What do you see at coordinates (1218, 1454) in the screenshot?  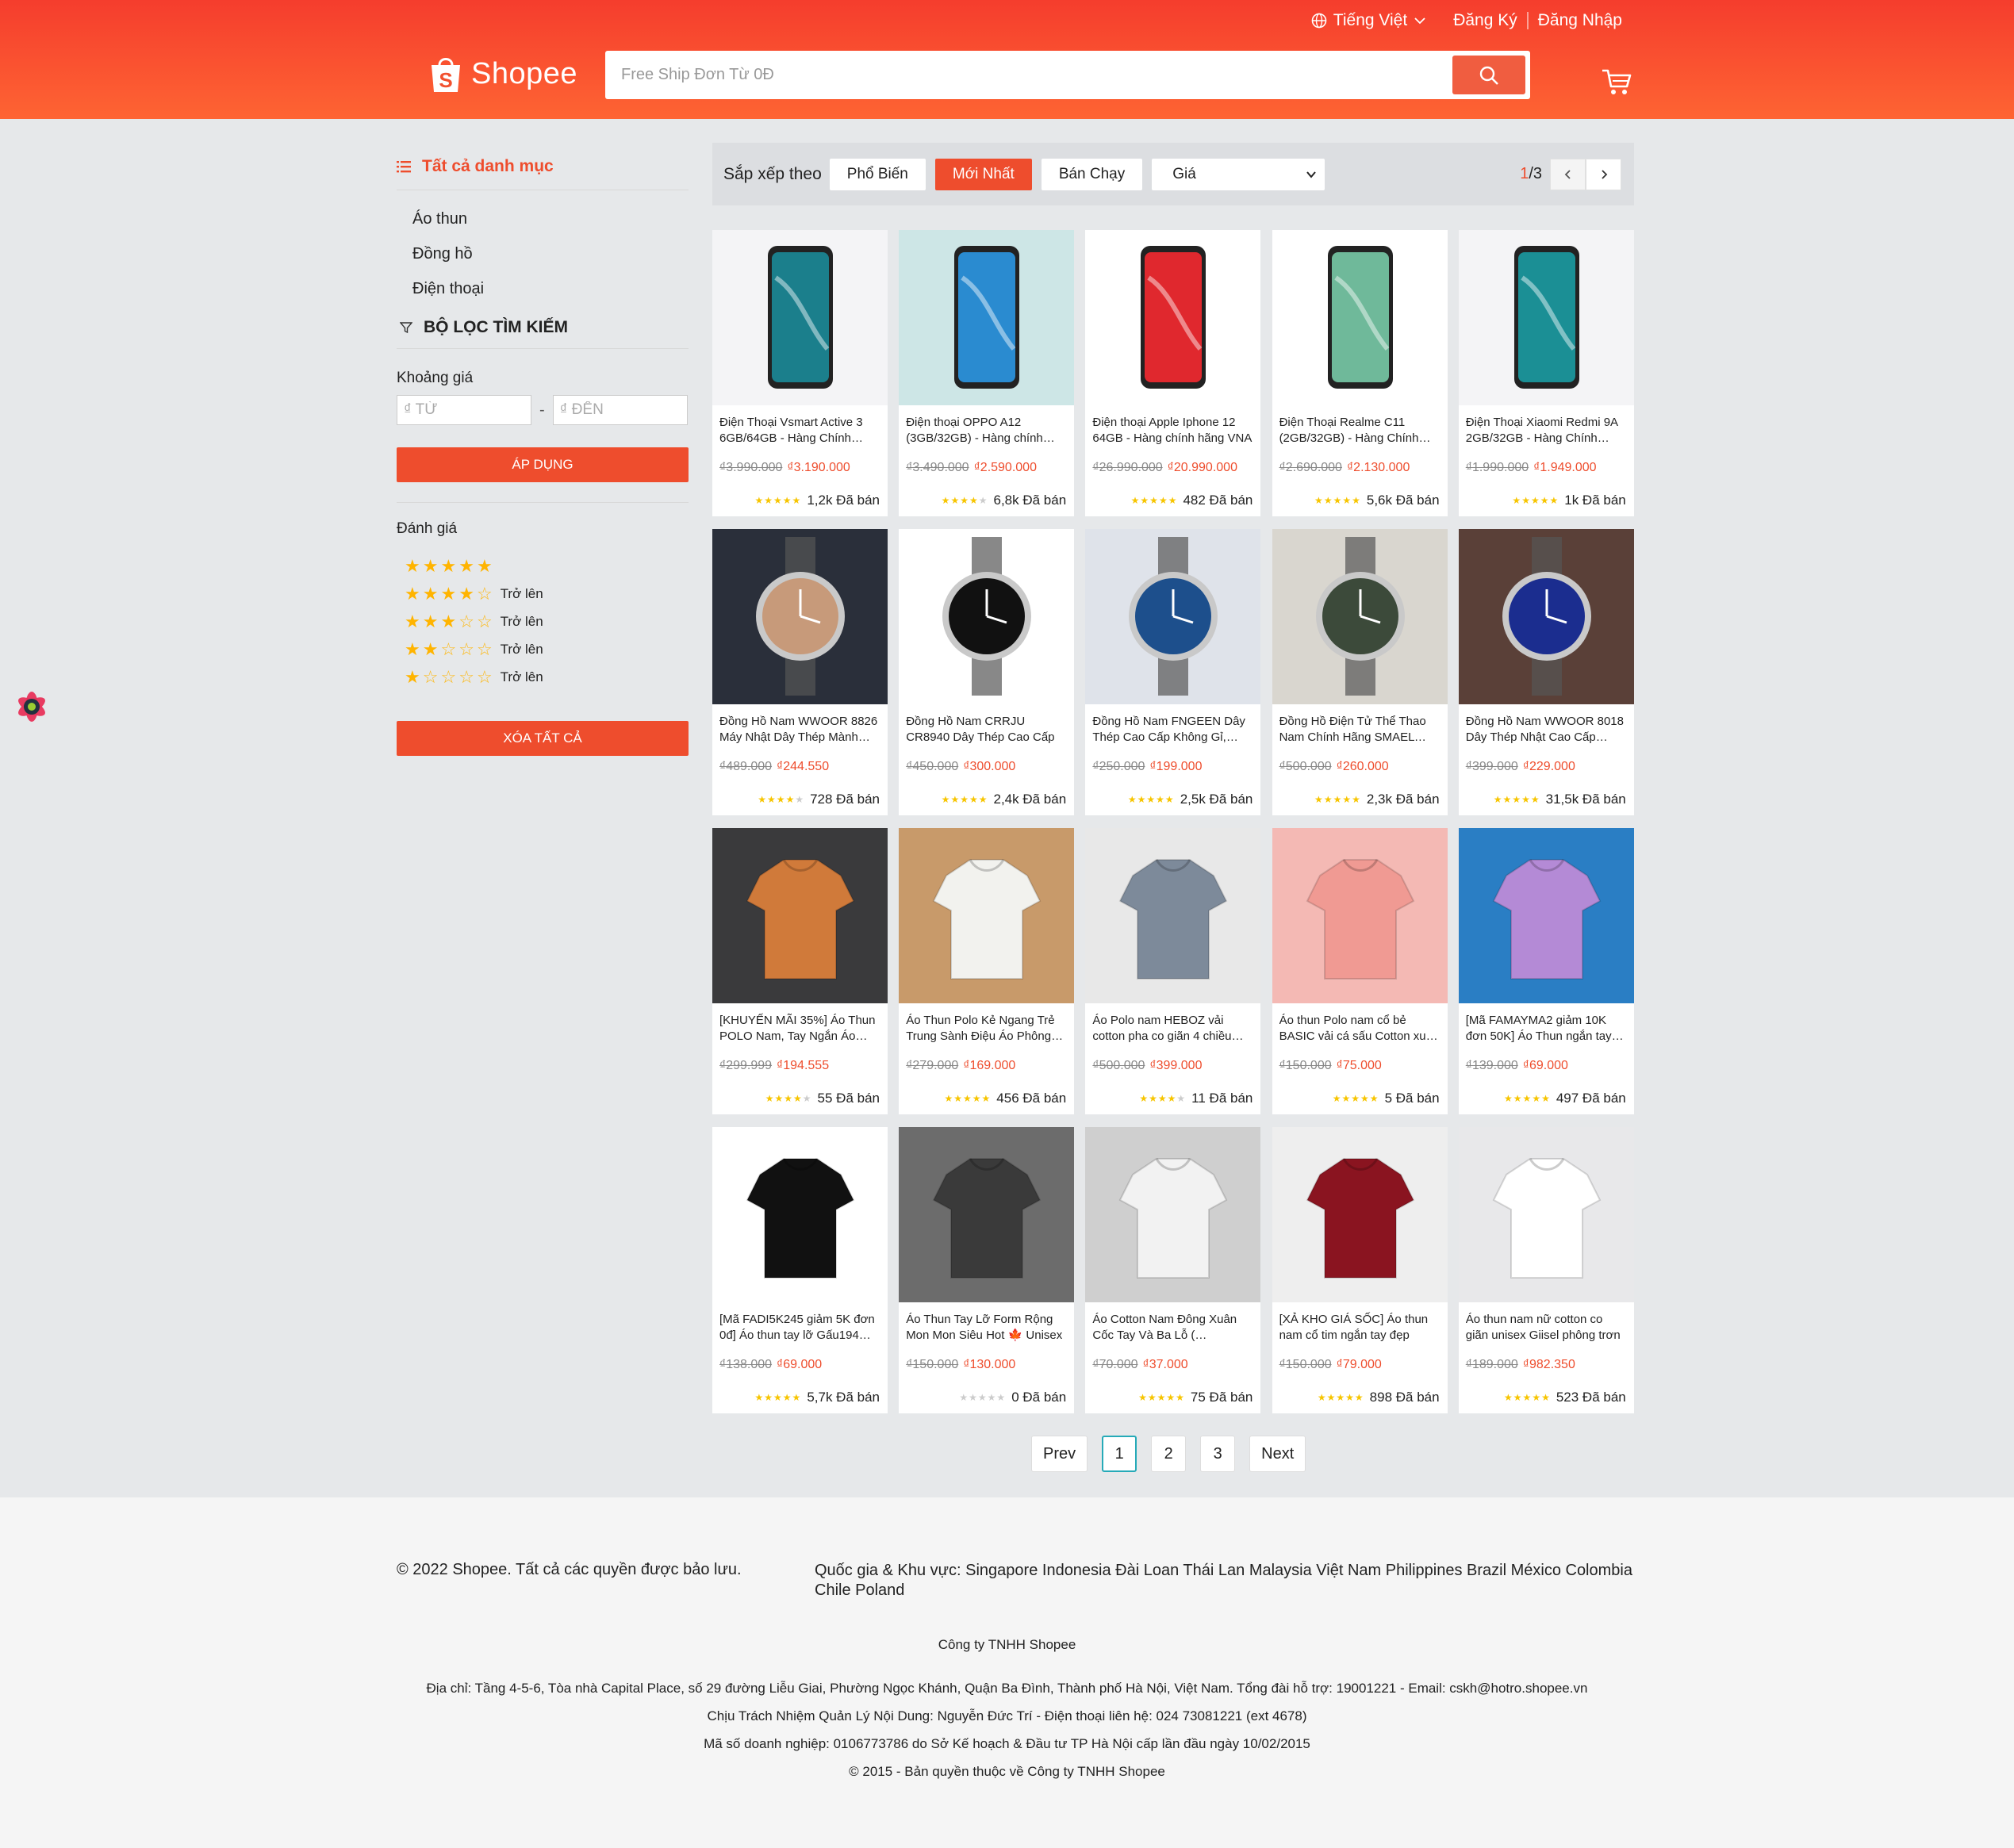 I see `page-button-3: 3` at bounding box center [1218, 1454].